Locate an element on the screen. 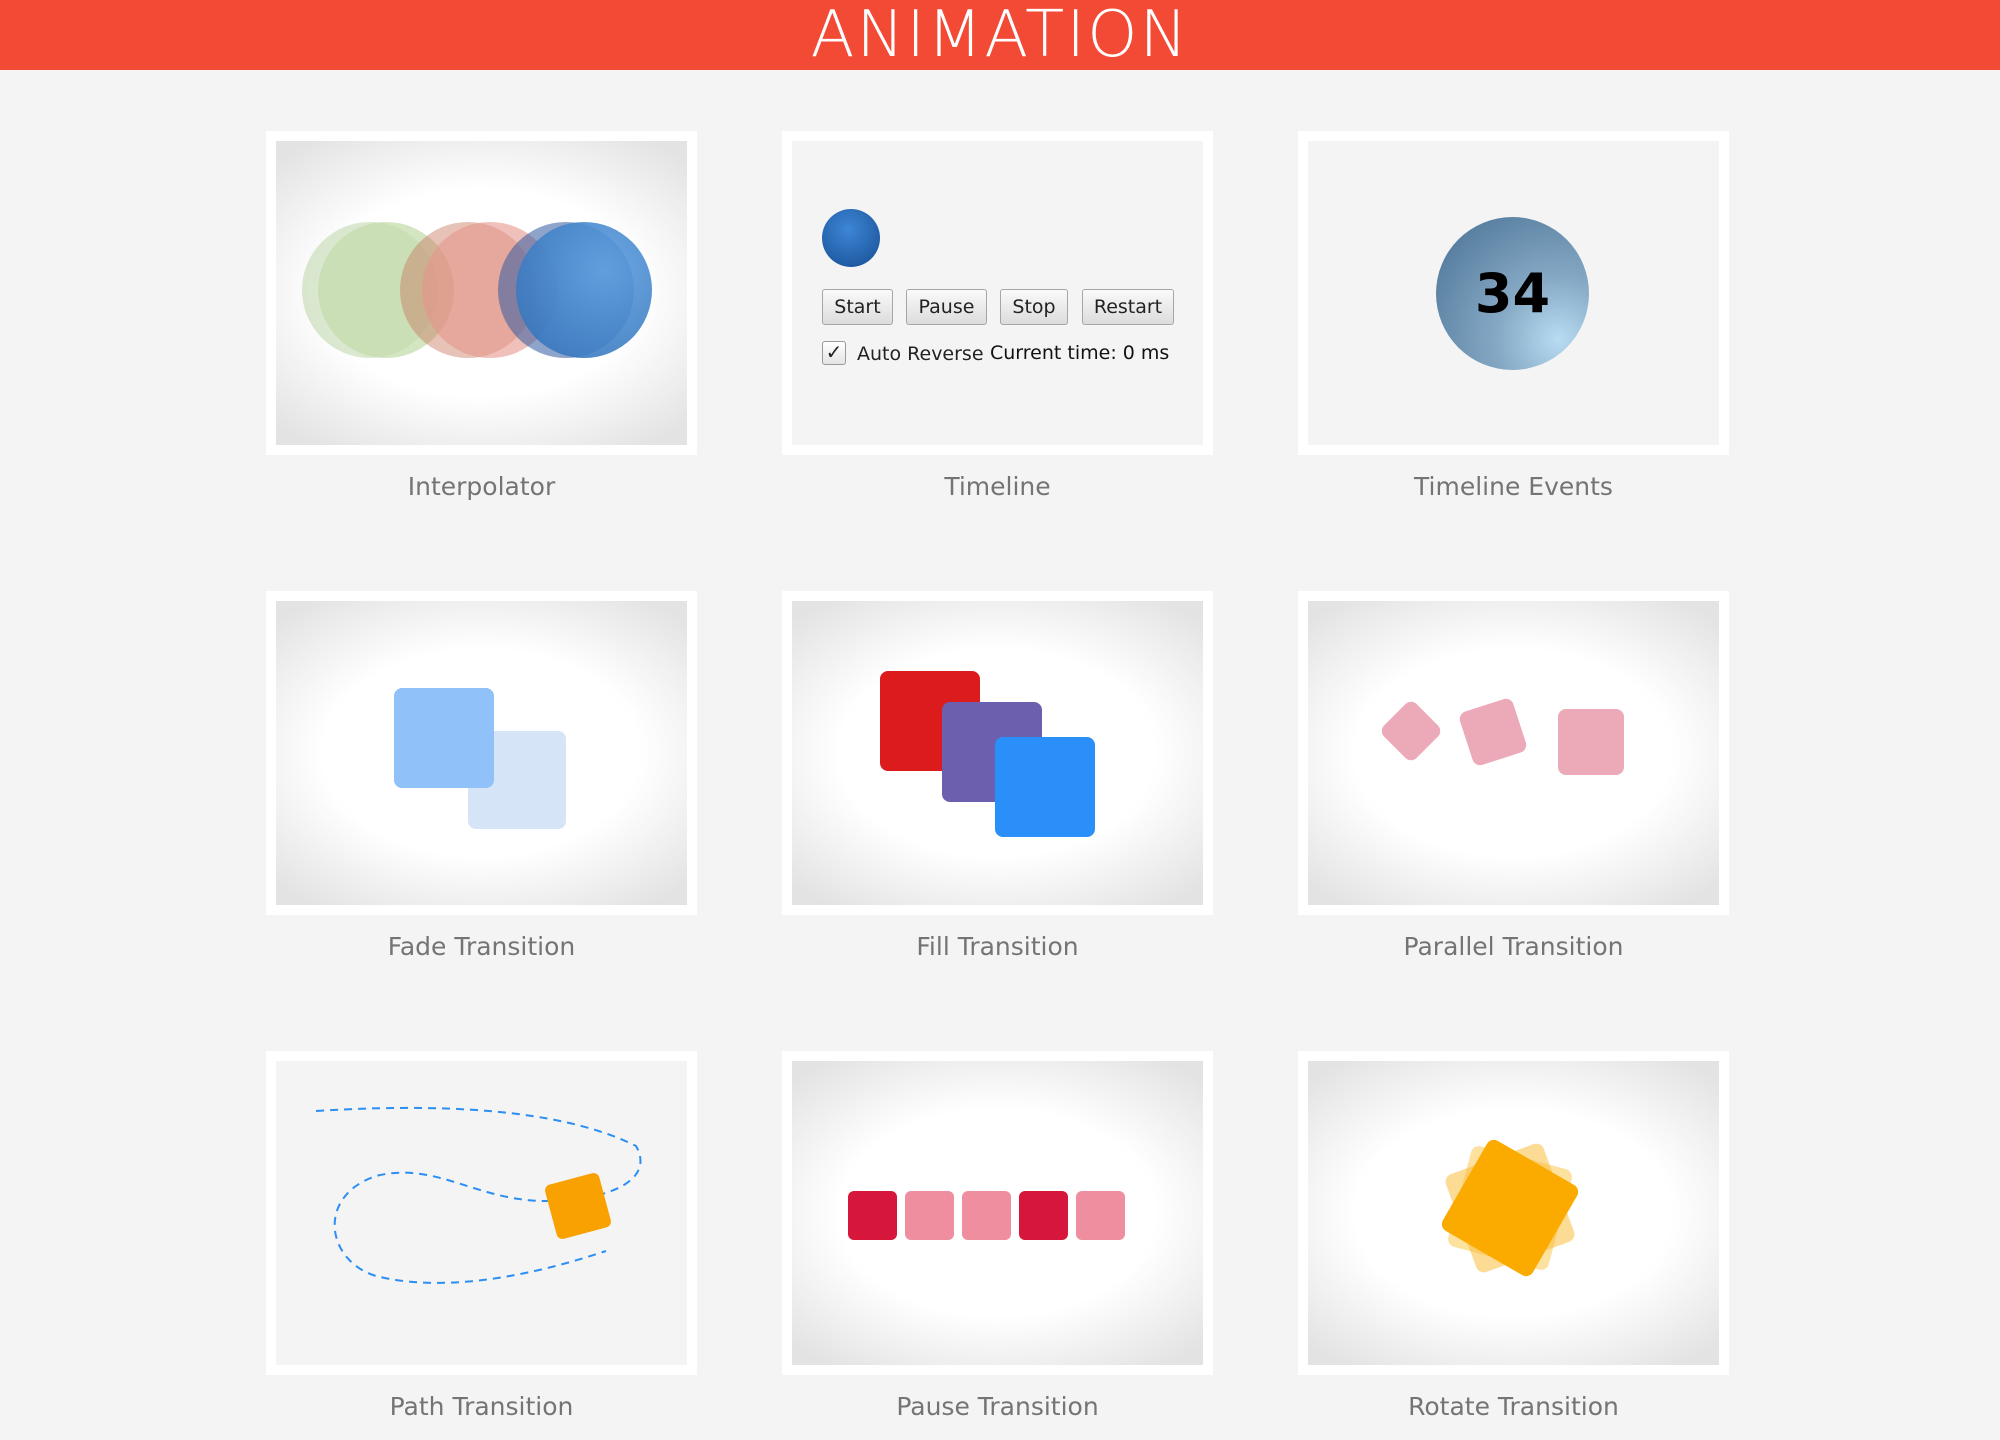  card-path-transition is located at coordinates (481, 1213).